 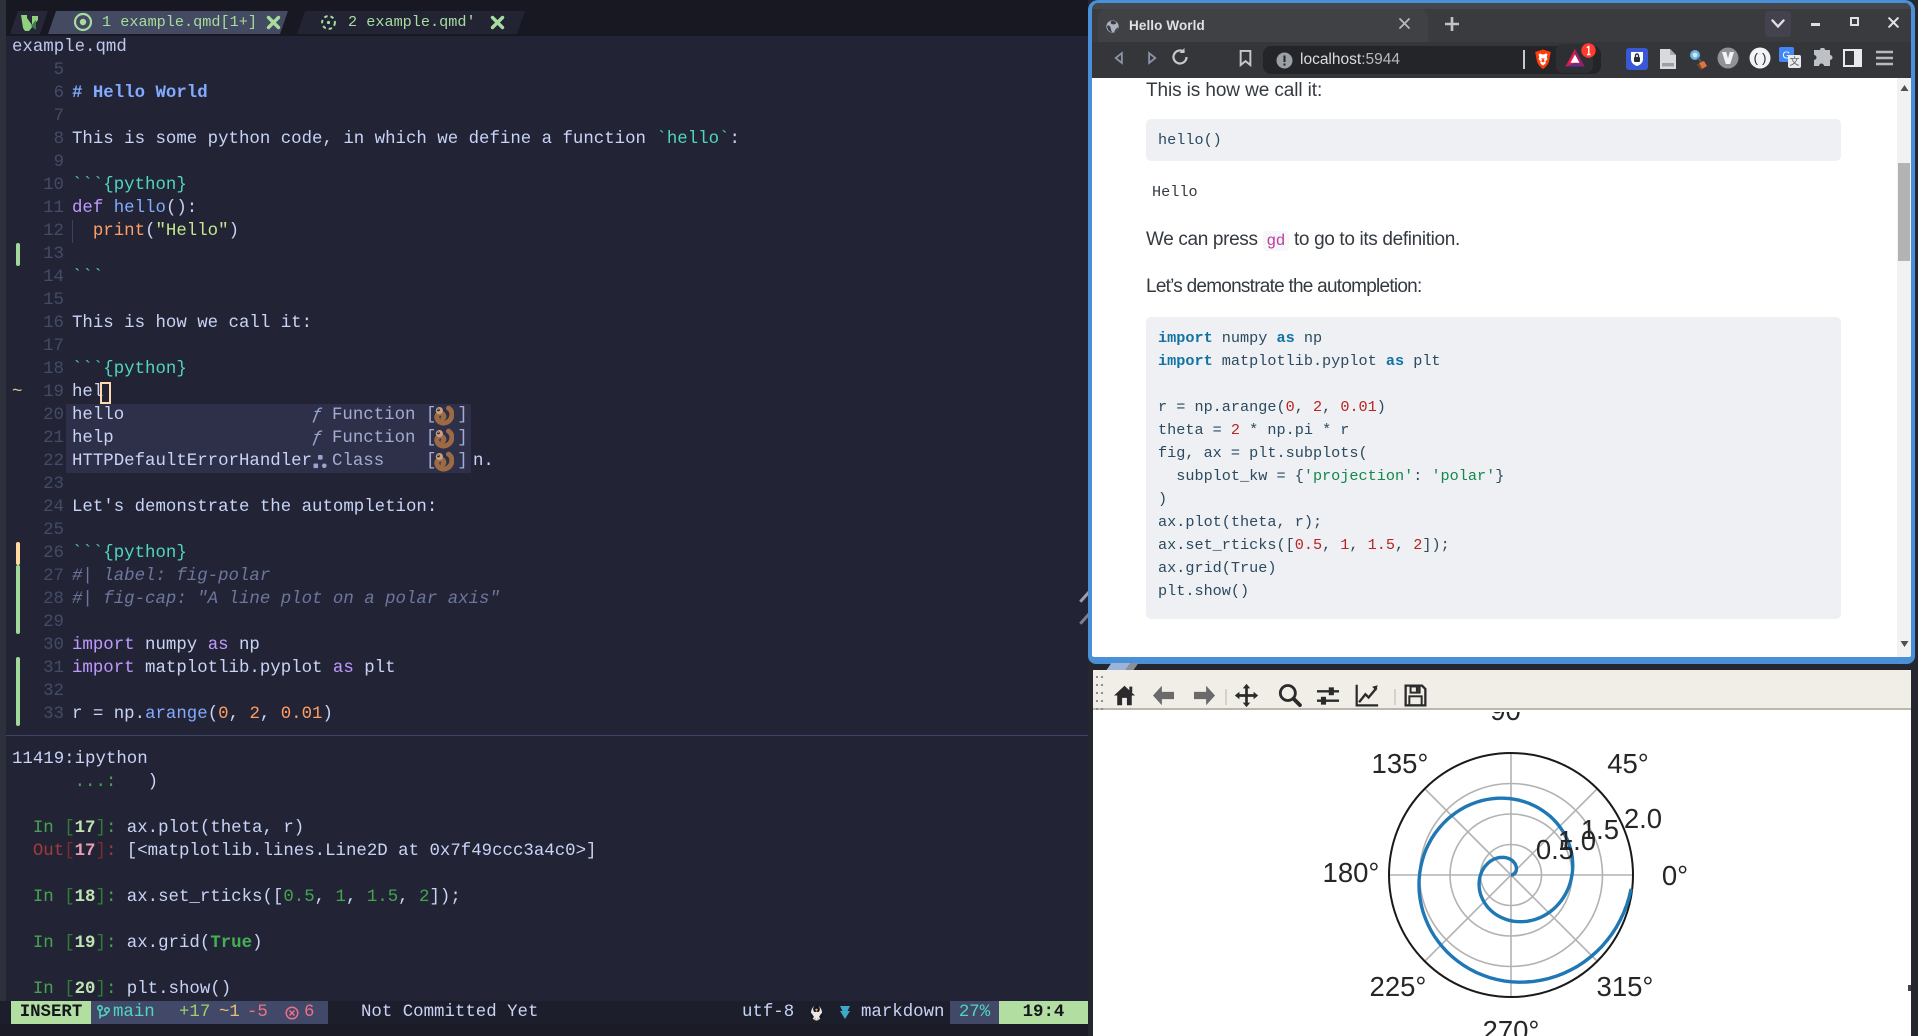 What do you see at coordinates (1643, 818) in the screenshot?
I see `svg-text: 2.0` at bounding box center [1643, 818].